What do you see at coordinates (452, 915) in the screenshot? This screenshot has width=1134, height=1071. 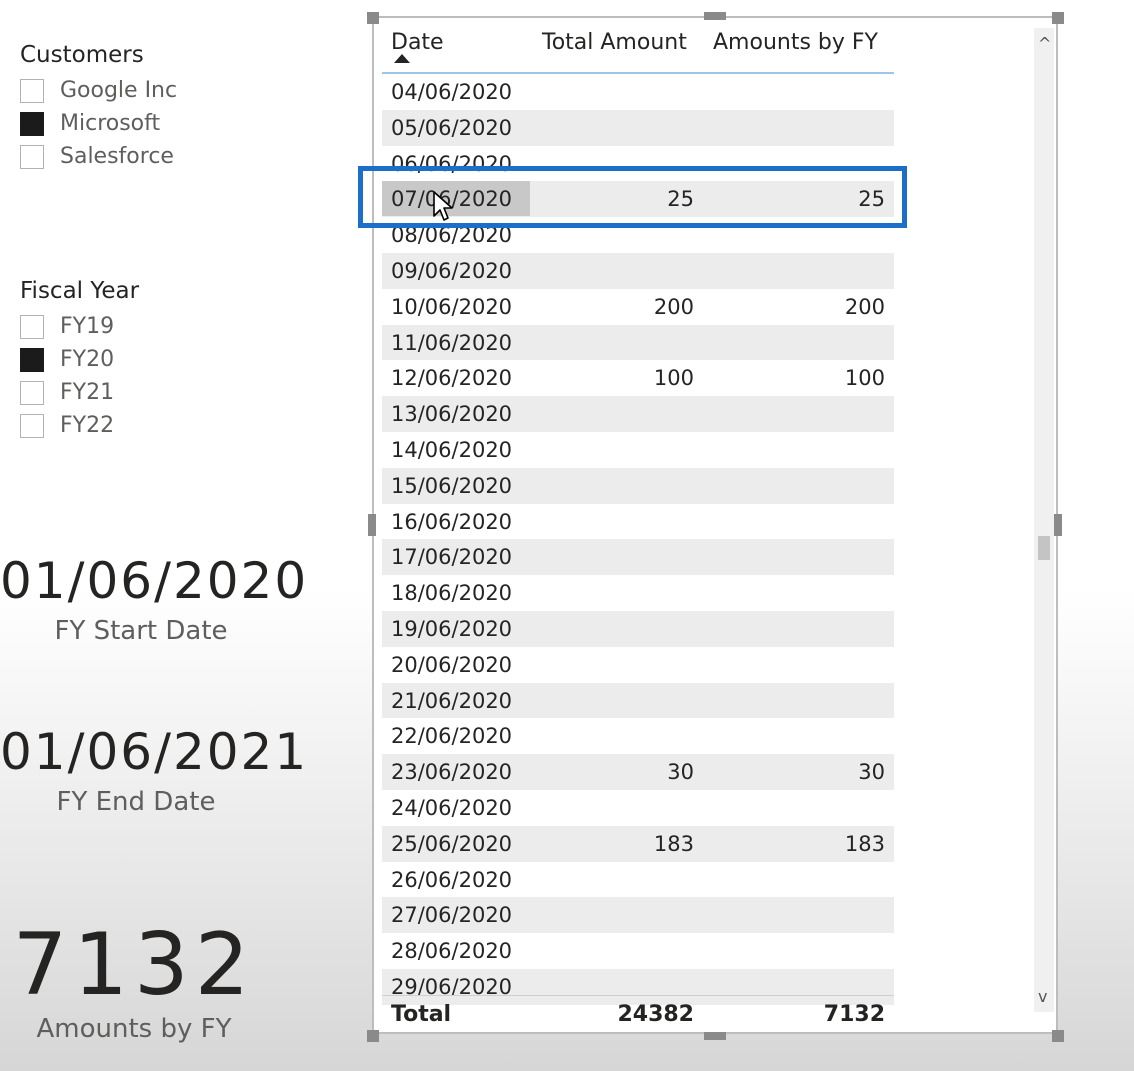 I see `date-cell: 27/06/2020` at bounding box center [452, 915].